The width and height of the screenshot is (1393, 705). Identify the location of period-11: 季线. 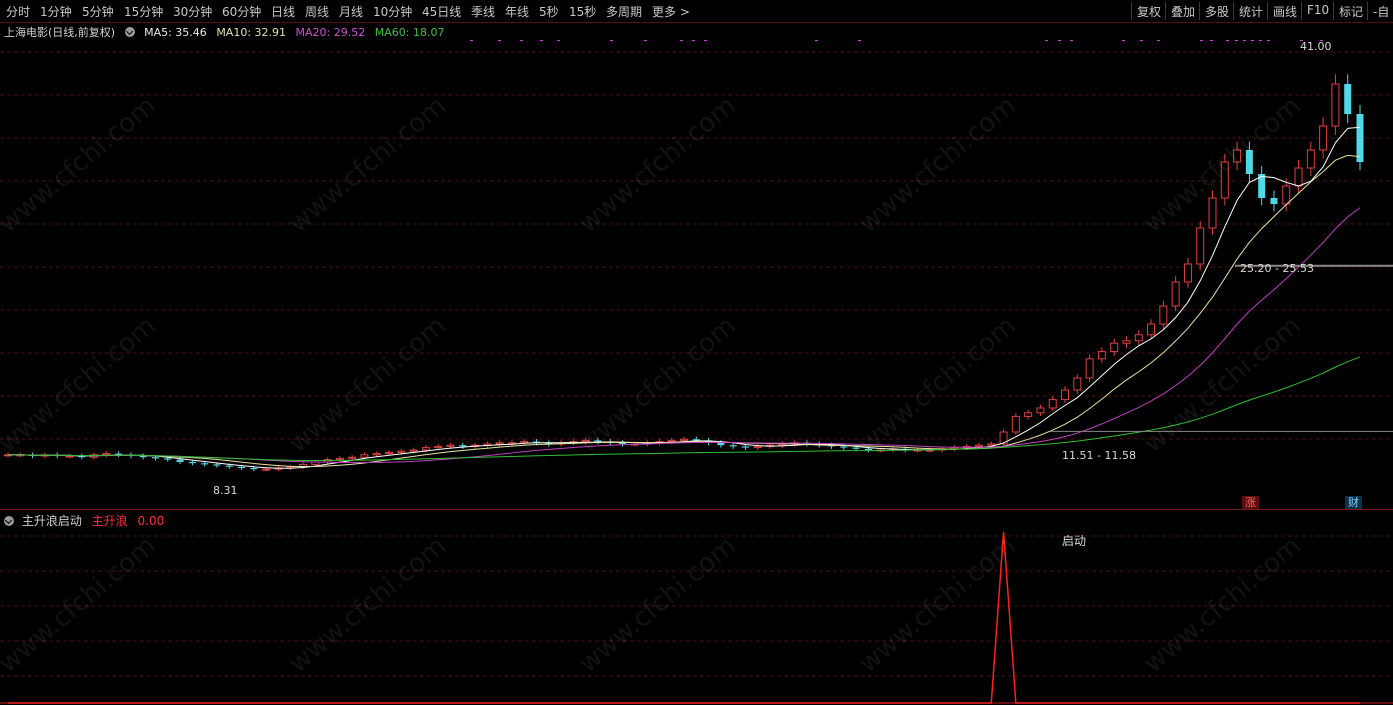
(483, 11).